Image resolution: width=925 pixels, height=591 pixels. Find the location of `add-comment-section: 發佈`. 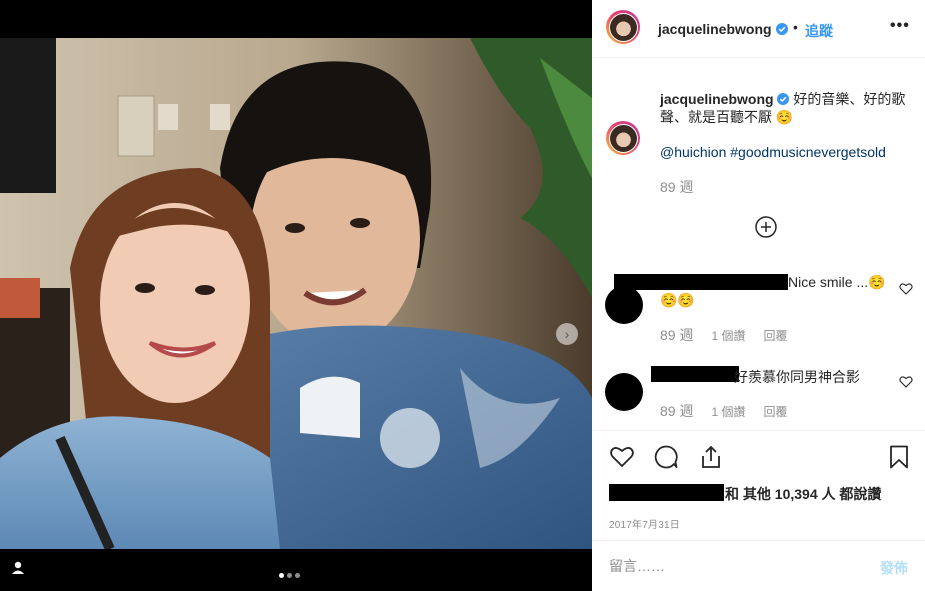

add-comment-section: 發佈 is located at coordinates (758, 565).